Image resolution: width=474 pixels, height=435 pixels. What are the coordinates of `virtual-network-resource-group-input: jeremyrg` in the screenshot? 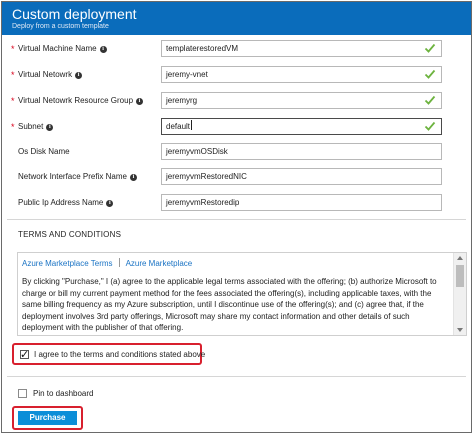 It's located at (301, 100).